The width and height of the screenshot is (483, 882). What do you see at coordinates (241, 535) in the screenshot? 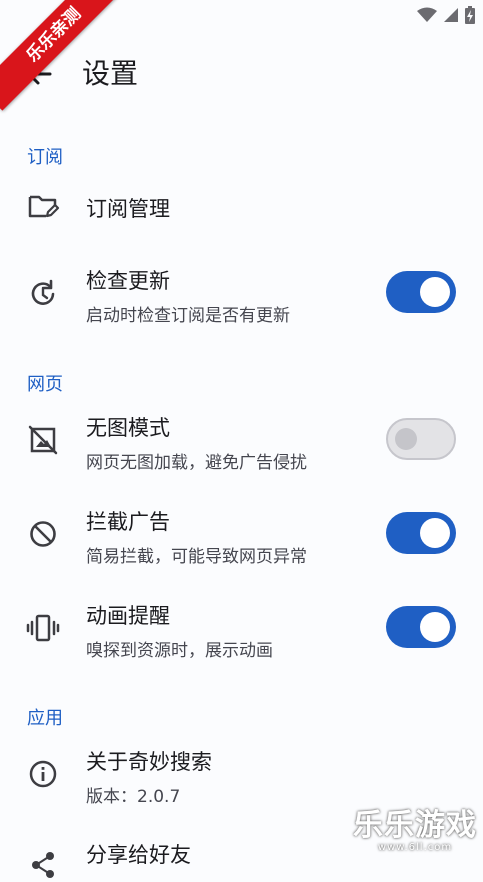
I see `setting-item-block-ads: 拦截广告 简易拦截，可能导致网页异常` at bounding box center [241, 535].